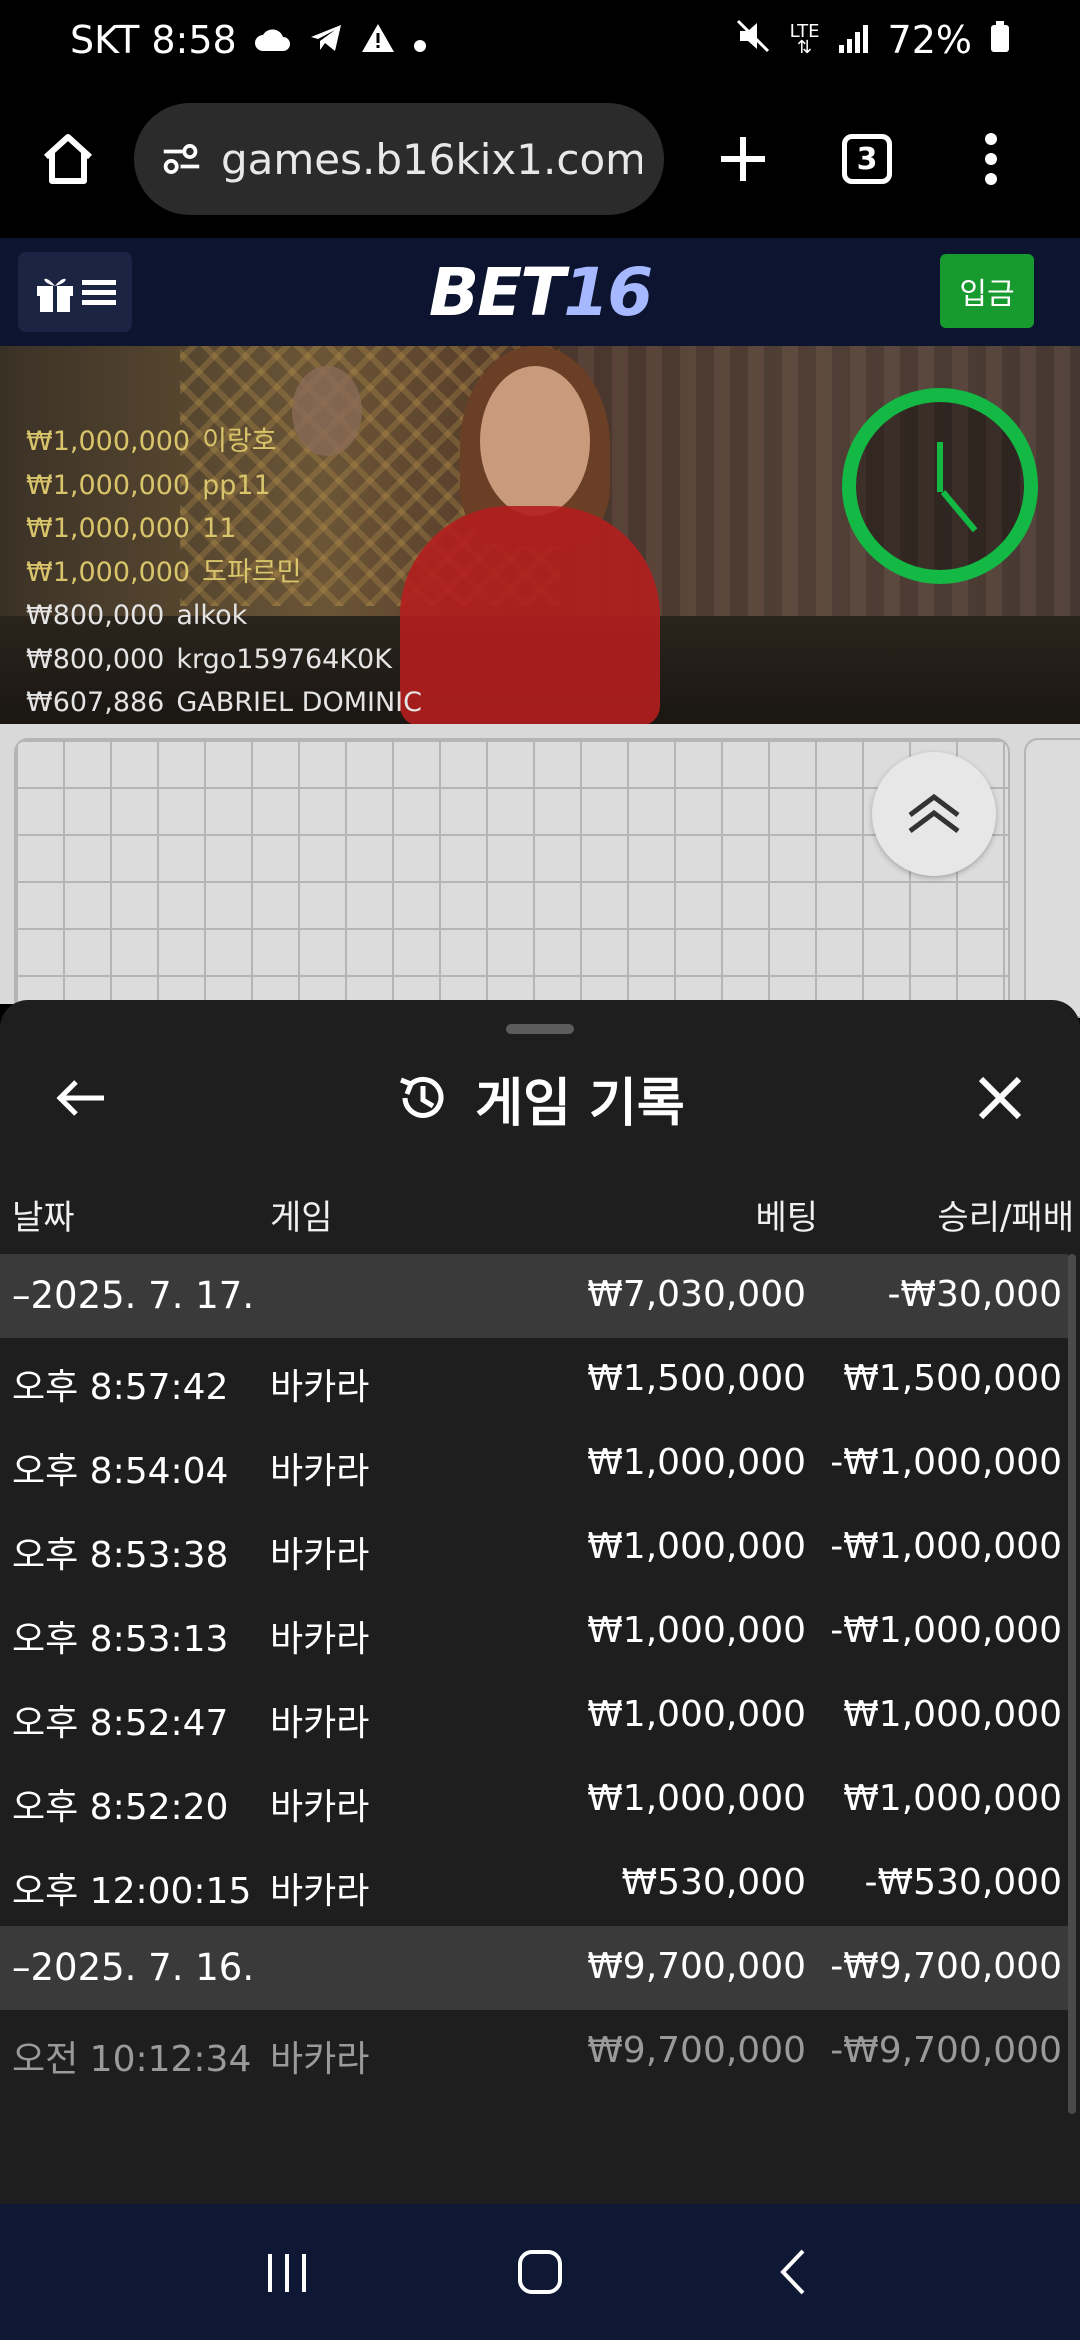 The image size is (1080, 2340). Describe the element at coordinates (754, 40) in the screenshot. I see `mute-icon` at that location.